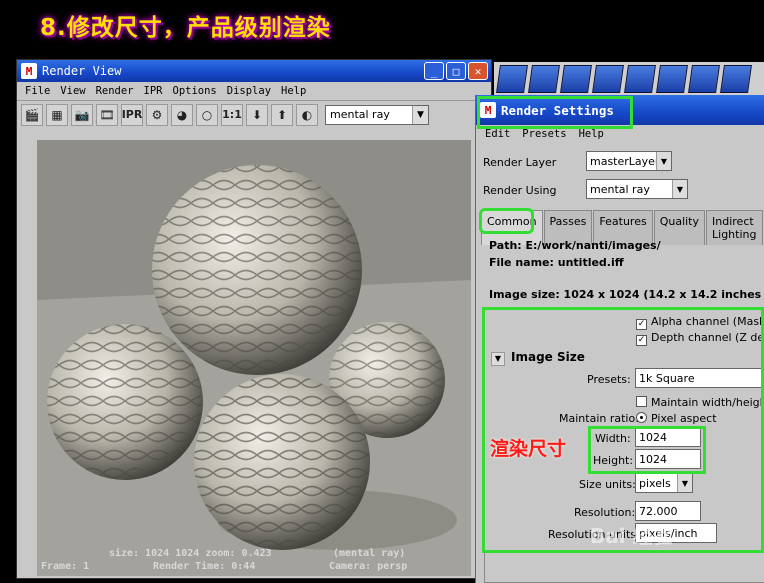  Describe the element at coordinates (528, 449) in the screenshot. I see `render-size-annotation: 渲染尺寸` at that location.